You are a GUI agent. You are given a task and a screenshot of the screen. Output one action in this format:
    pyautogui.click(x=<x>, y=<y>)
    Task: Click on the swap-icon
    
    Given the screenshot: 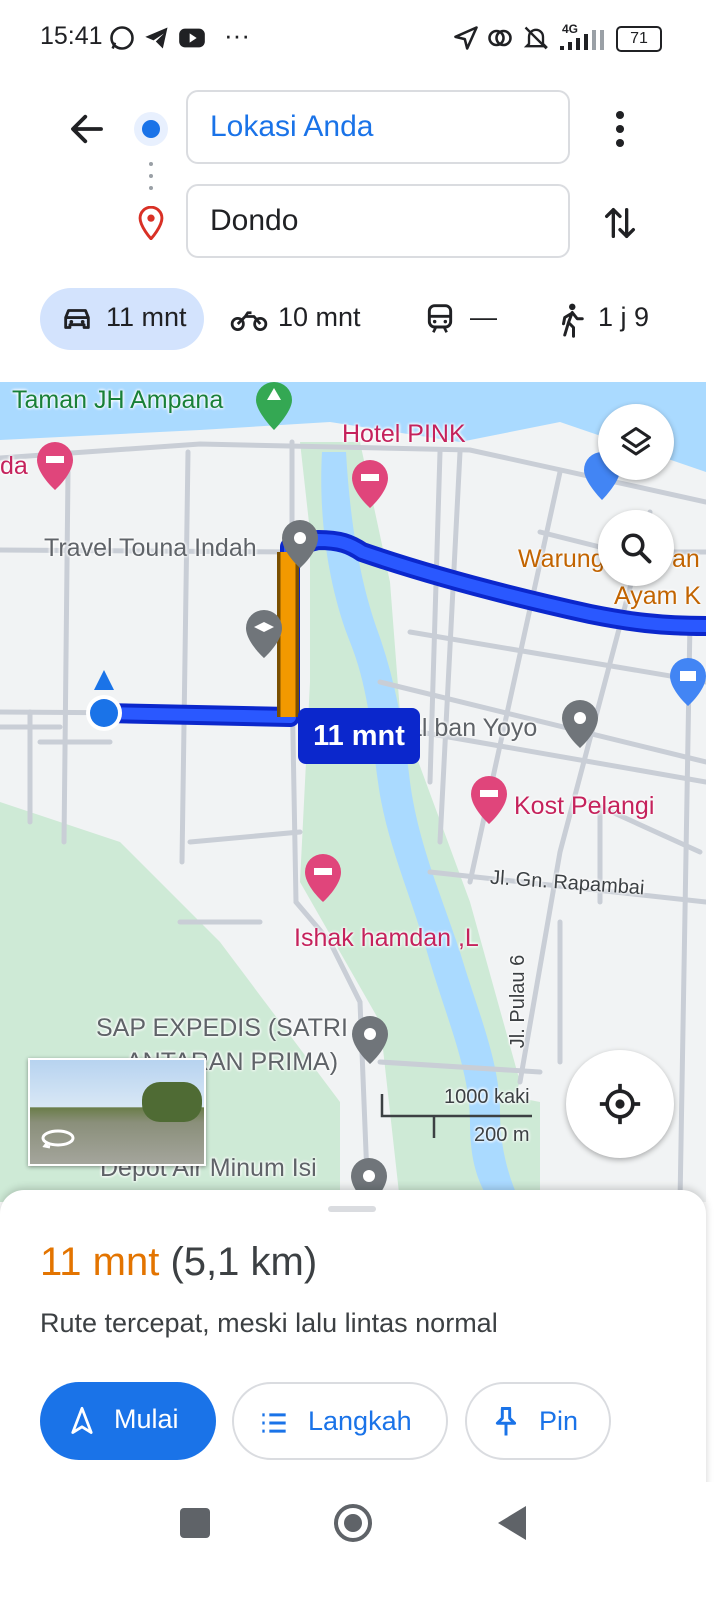 What is the action you would take?
    pyautogui.click(x=620, y=223)
    